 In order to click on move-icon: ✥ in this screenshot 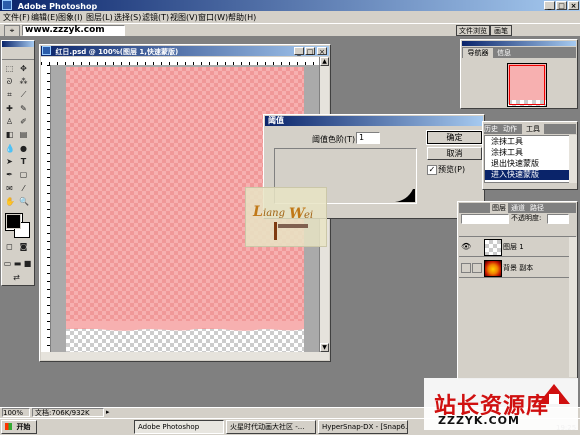, I will do `click(23, 68)`.